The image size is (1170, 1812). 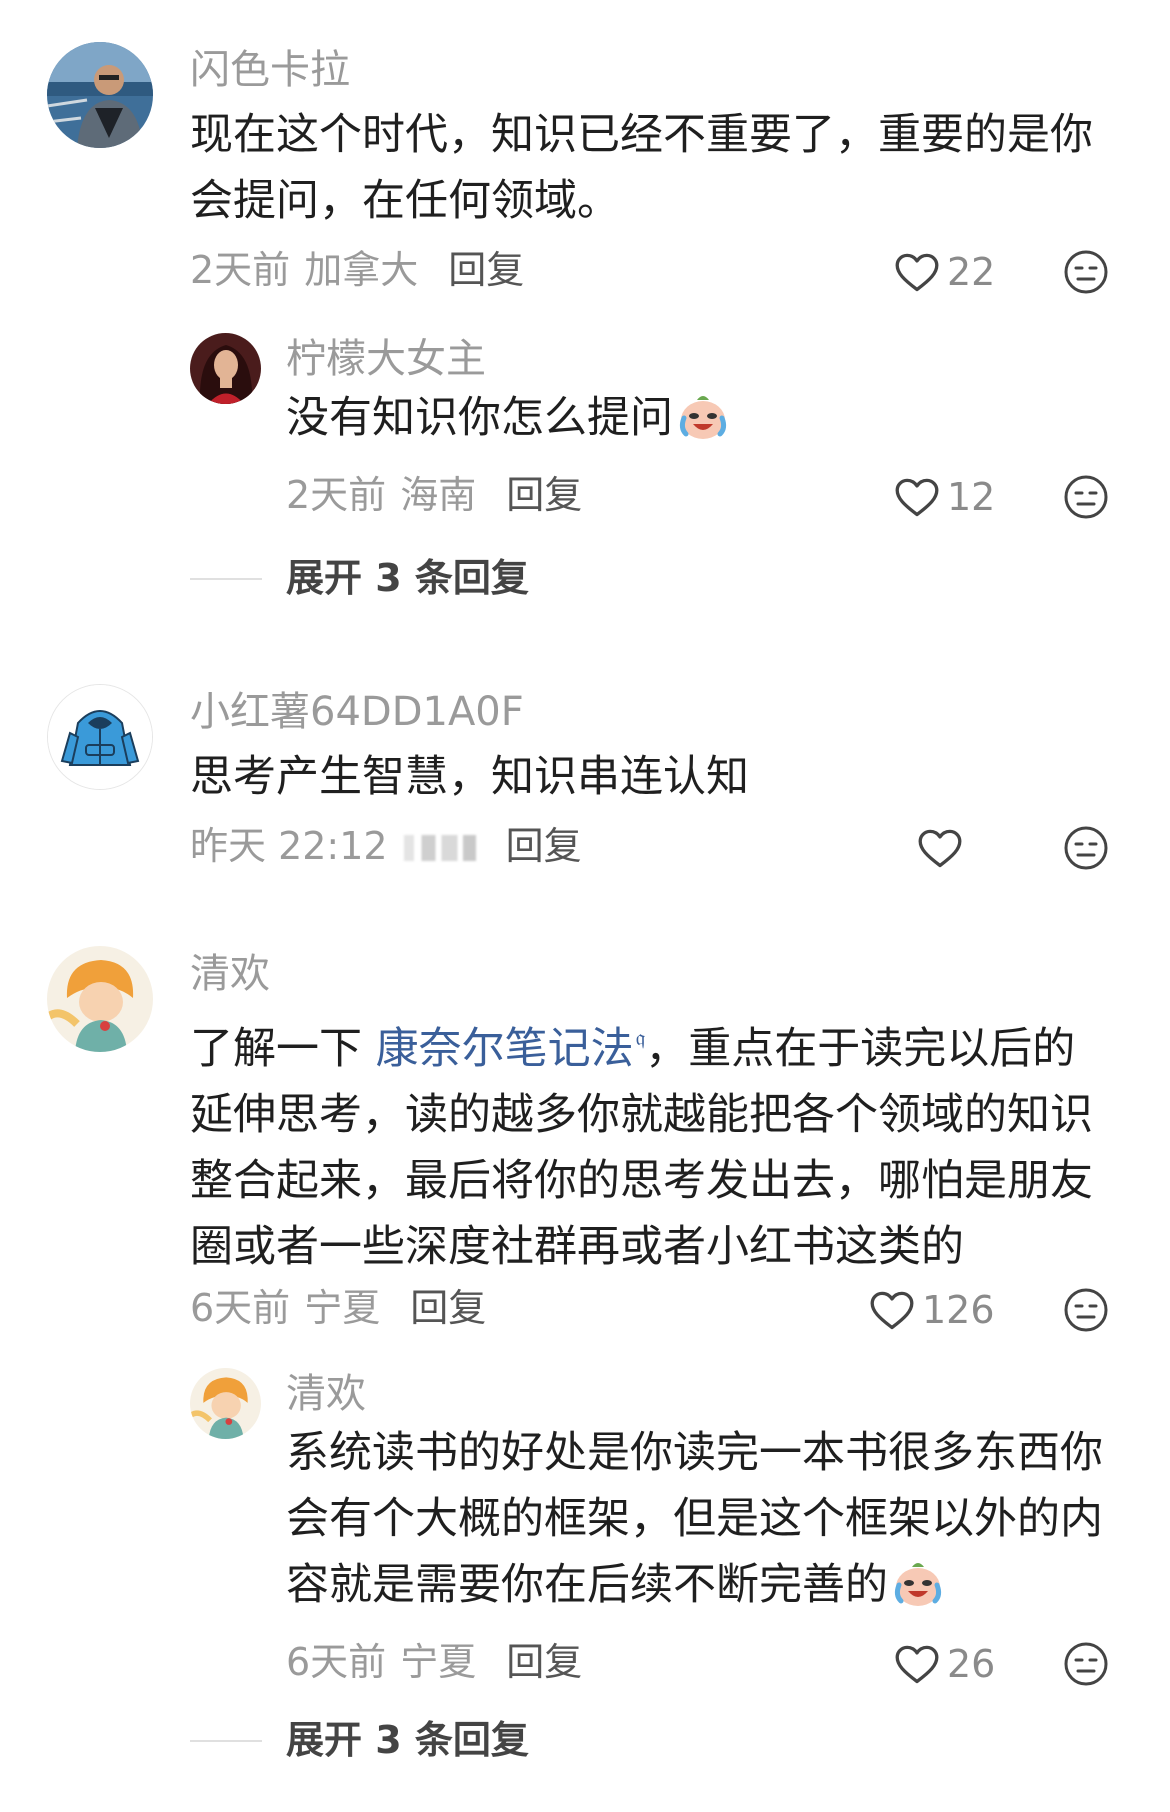 What do you see at coordinates (641, 1181) in the screenshot?
I see `comment-line: 整合起来，最后将你的思考发出去，哪怕是朋友` at bounding box center [641, 1181].